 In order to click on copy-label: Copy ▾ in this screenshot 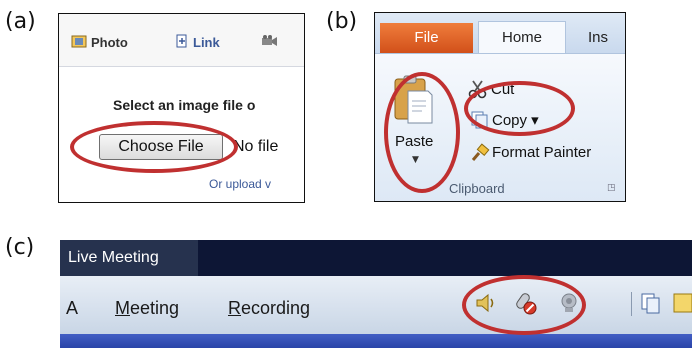, I will do `click(515, 120)`.